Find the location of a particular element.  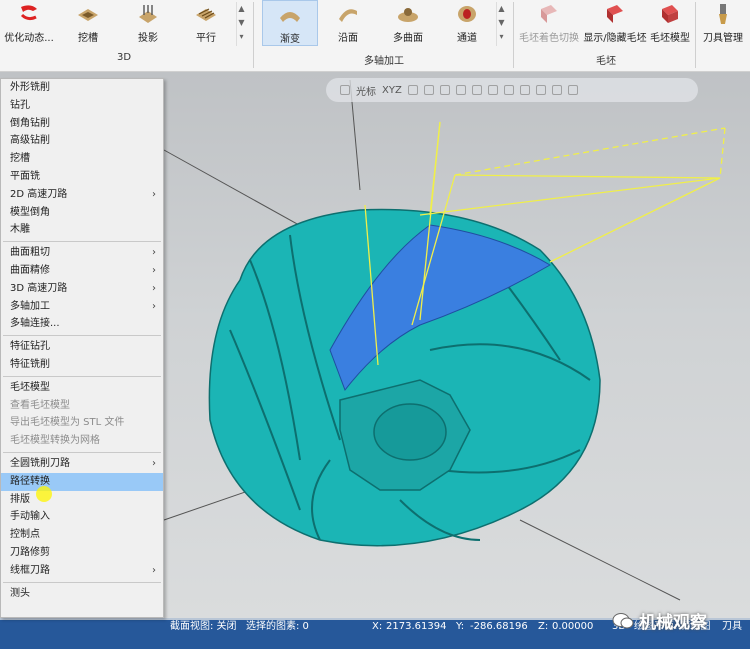

show-hide-stock-button: 显示/隐藏毛坯 is located at coordinates (615, 23).